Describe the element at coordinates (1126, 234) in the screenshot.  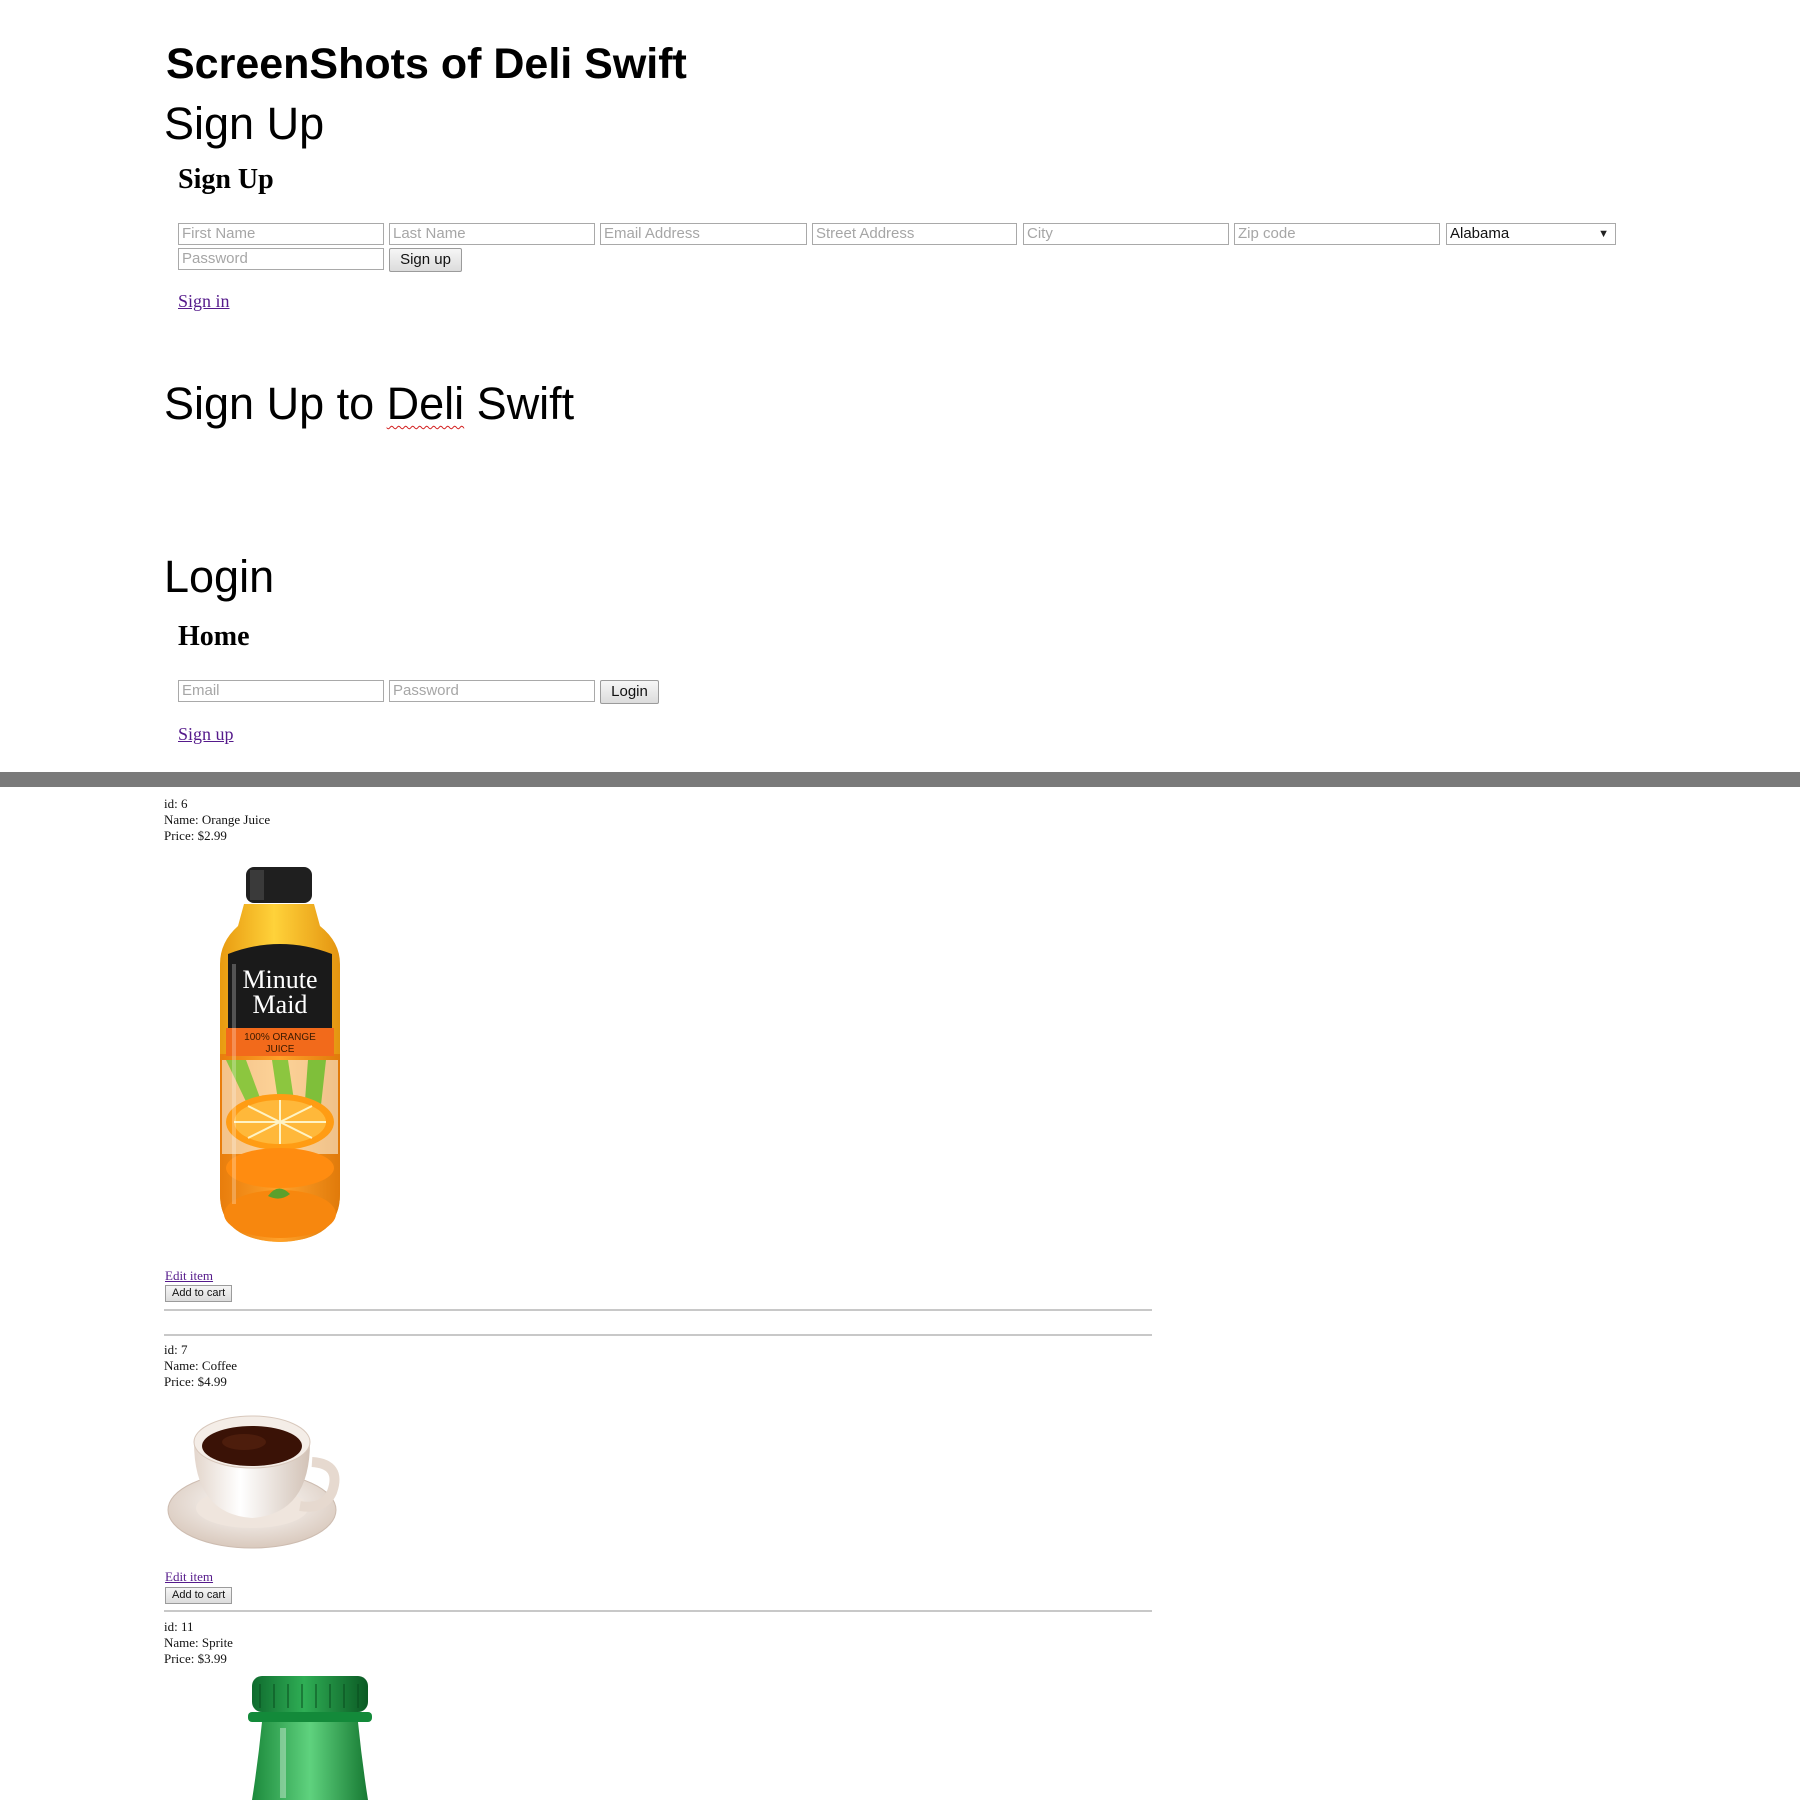
I see `city-input: City` at that location.